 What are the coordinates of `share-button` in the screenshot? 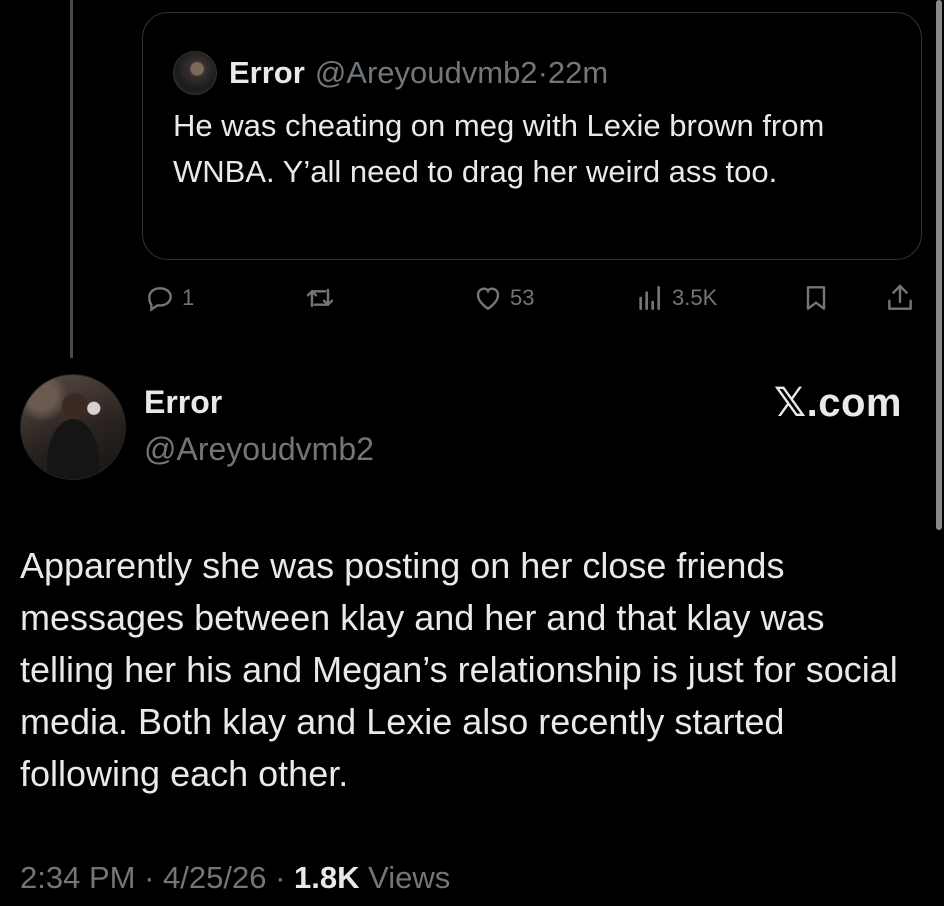 It's located at (900, 298).